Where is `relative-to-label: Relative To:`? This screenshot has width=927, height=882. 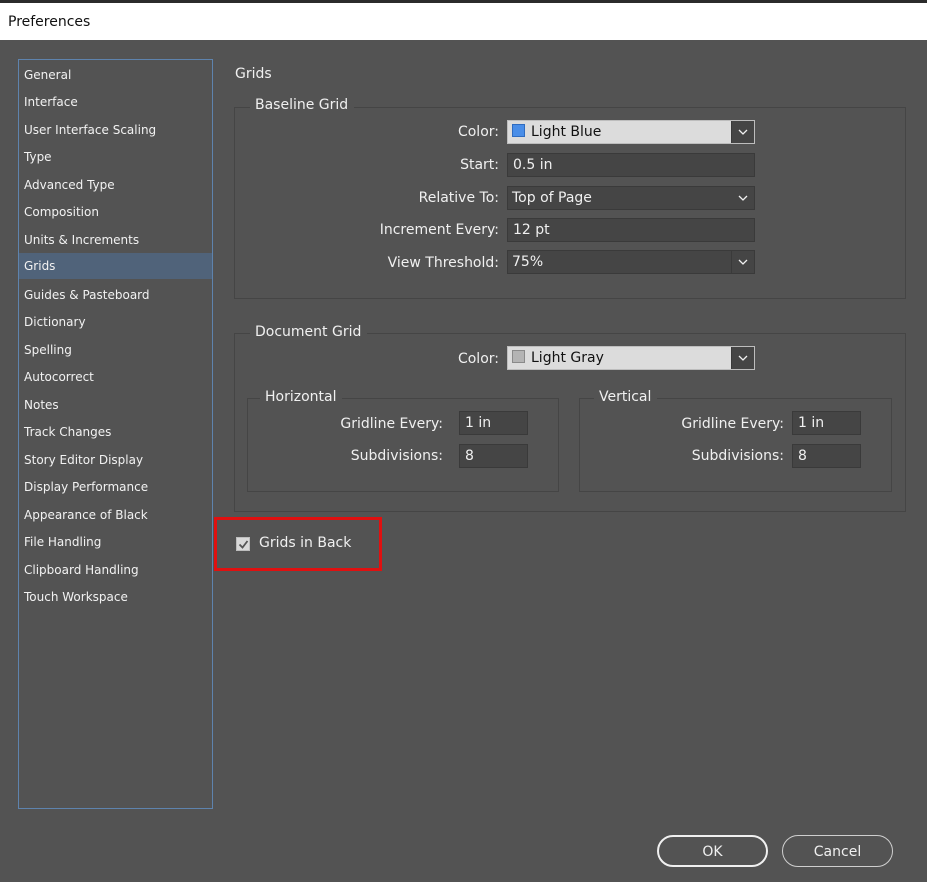 relative-to-label: Relative To: is located at coordinates (458, 198).